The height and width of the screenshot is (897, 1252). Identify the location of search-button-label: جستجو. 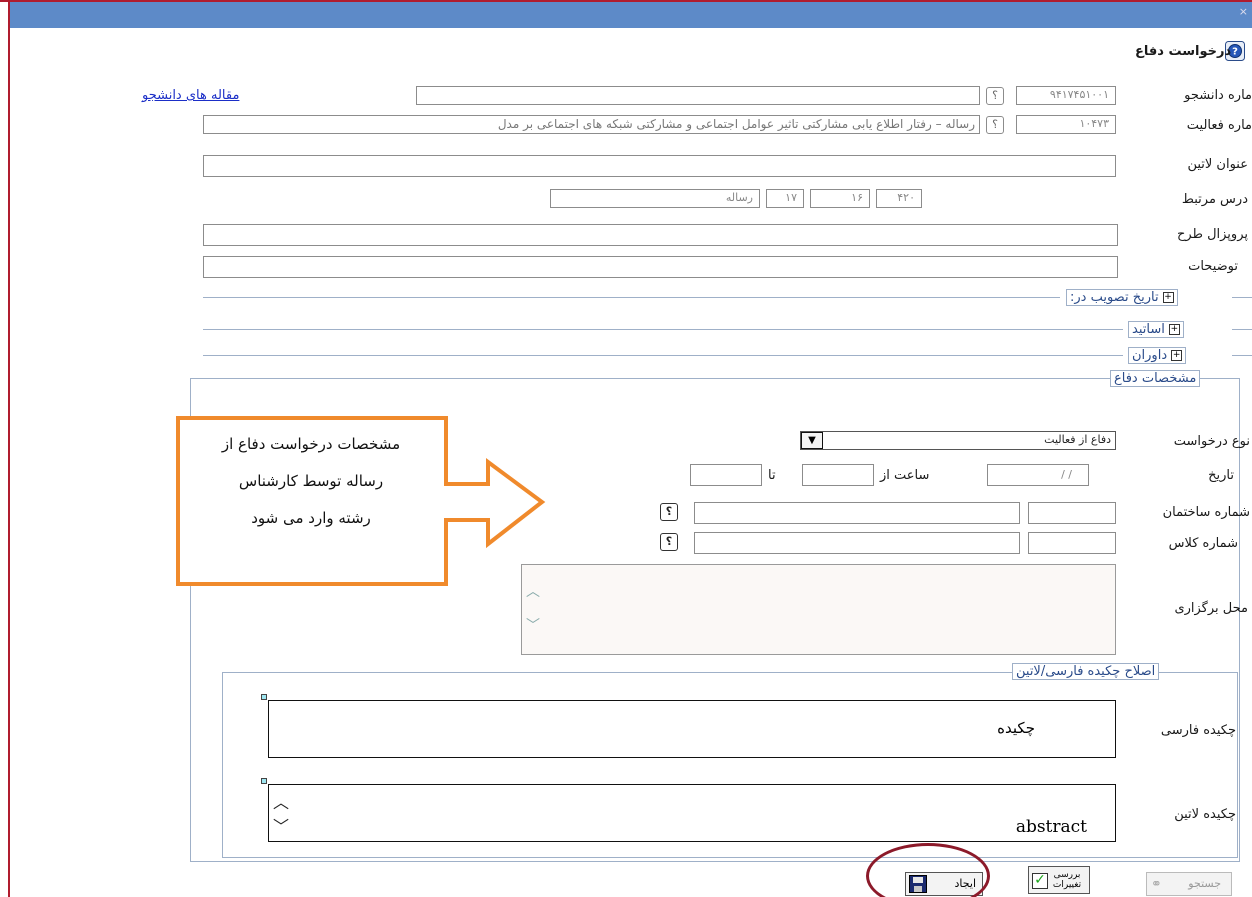
(1204, 883).